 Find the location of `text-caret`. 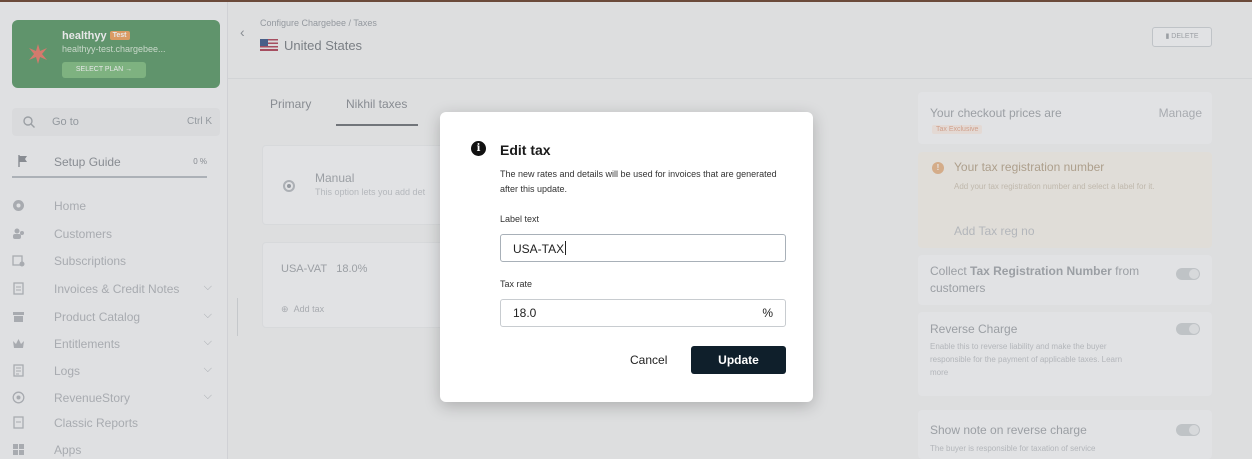

text-caret is located at coordinates (566, 248).